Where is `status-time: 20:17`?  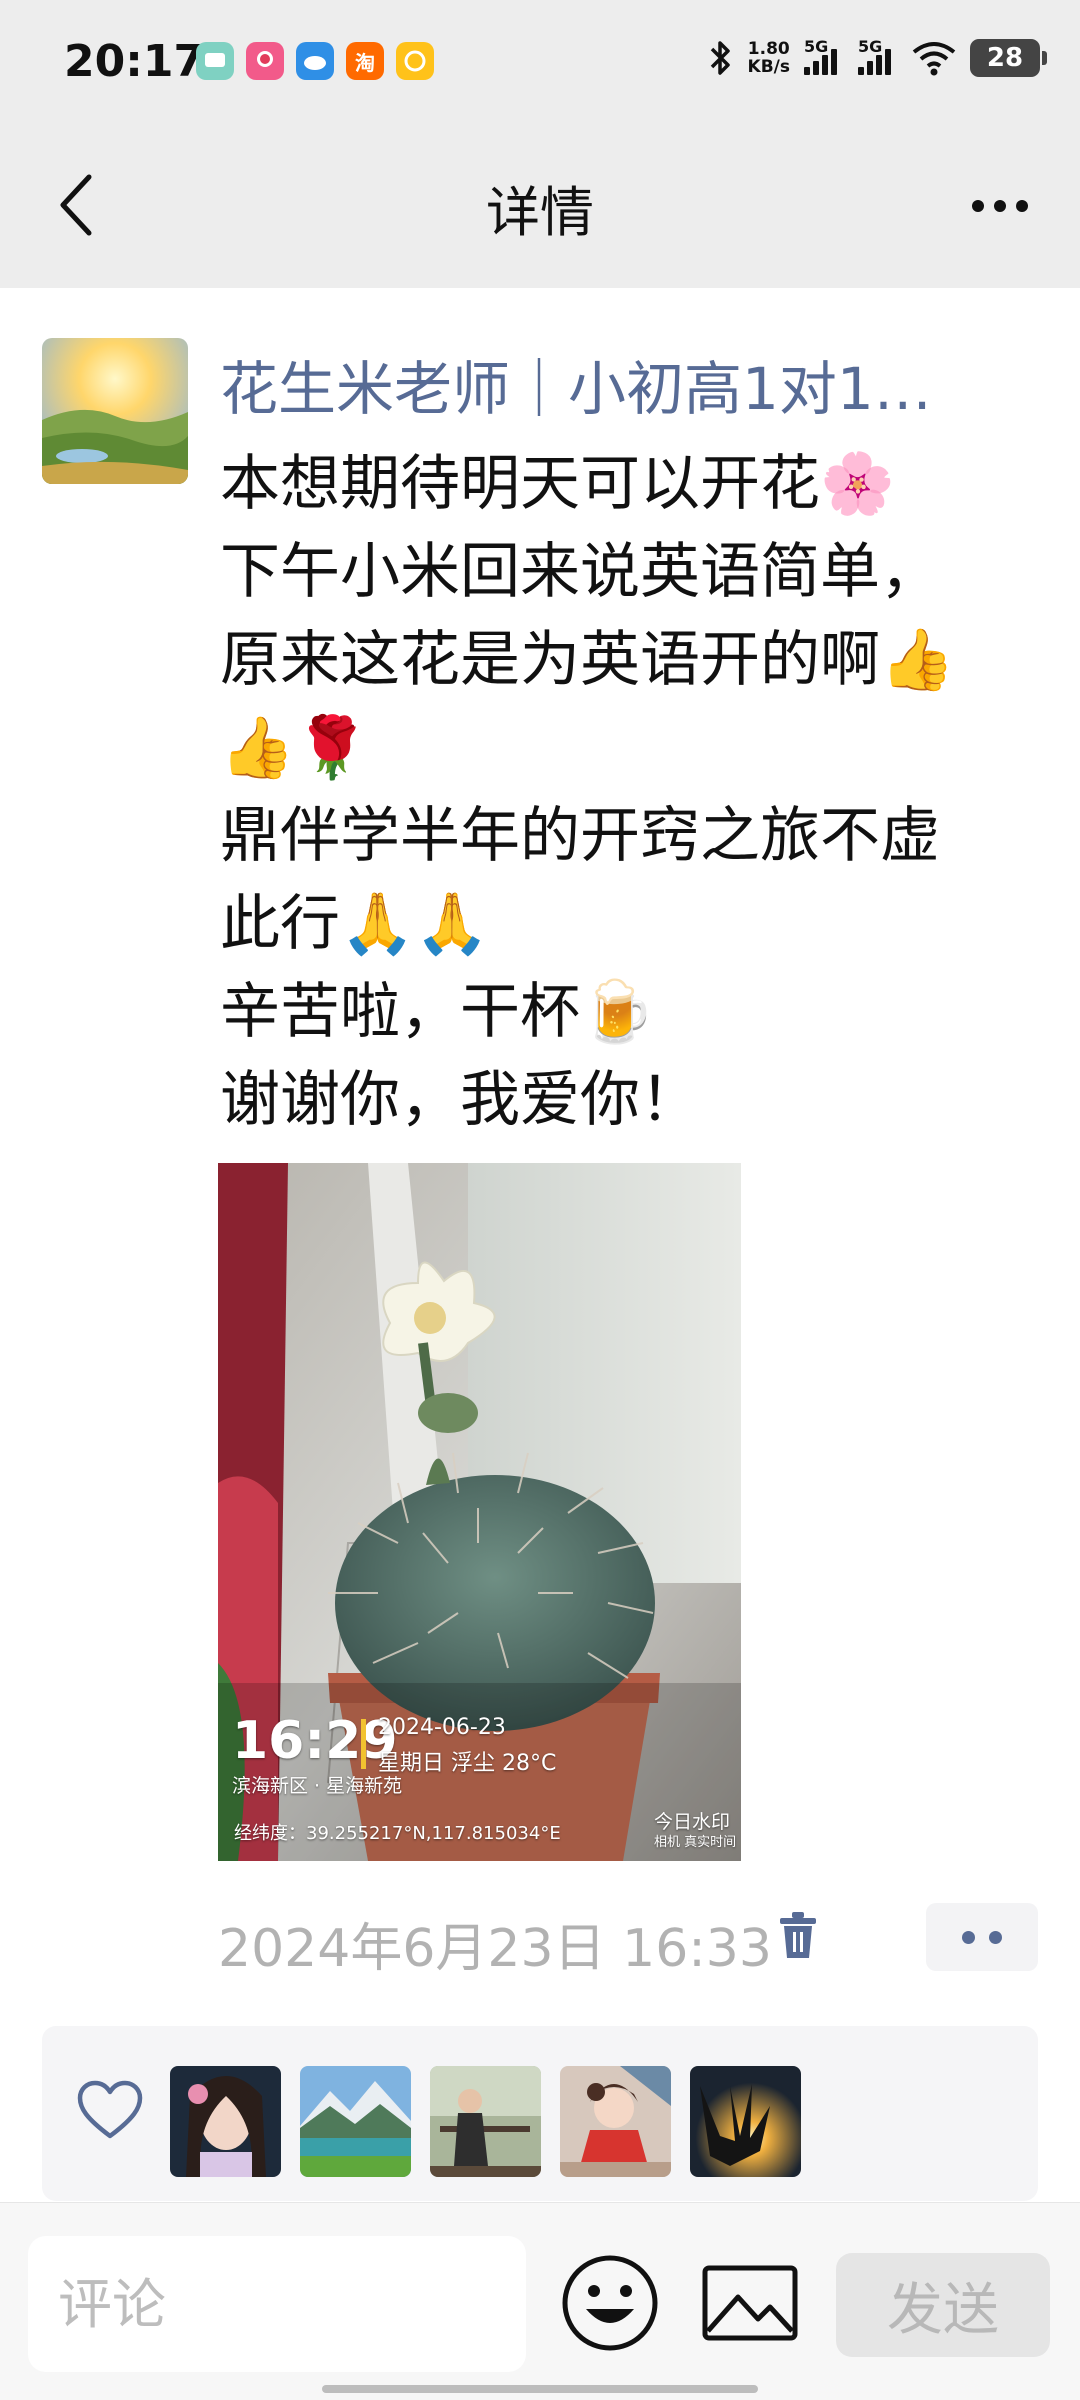
status-time: 20:17 is located at coordinates (134, 61).